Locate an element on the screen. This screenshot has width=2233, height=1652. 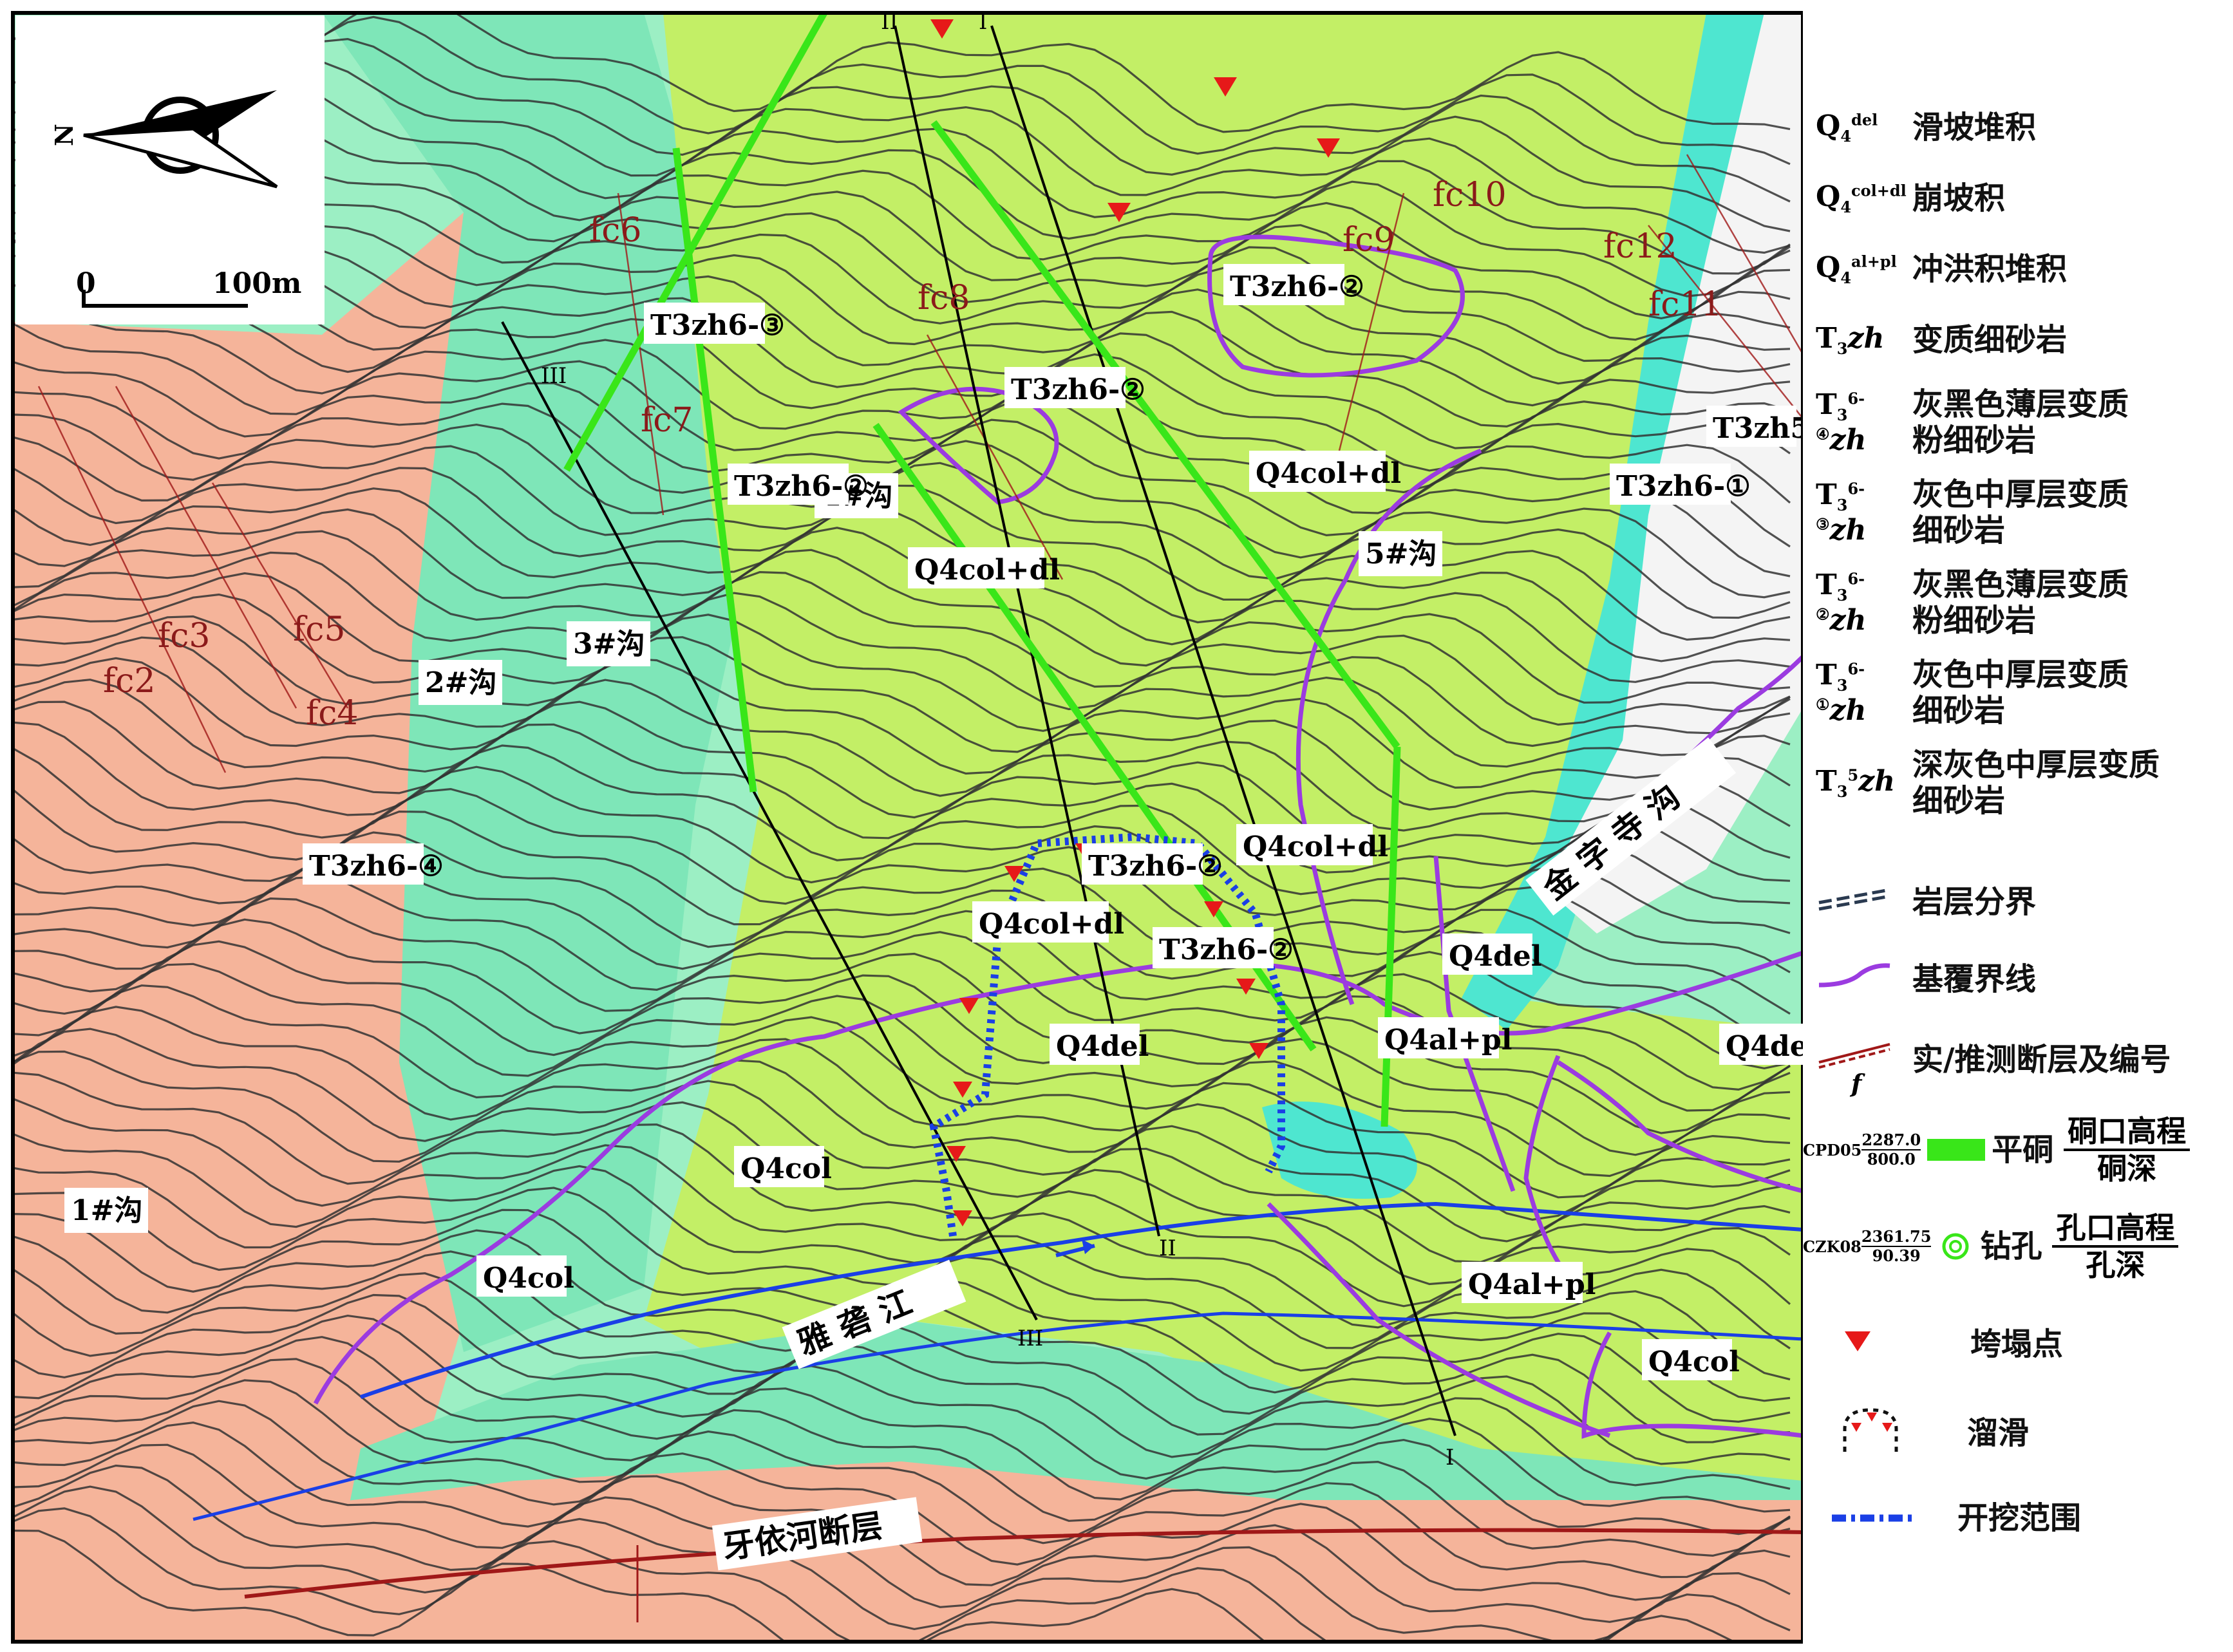
legend-unit-4: T36-④zh 灰黑色薄层变质 粉细砂岩 is located at coordinates (2022, 422).